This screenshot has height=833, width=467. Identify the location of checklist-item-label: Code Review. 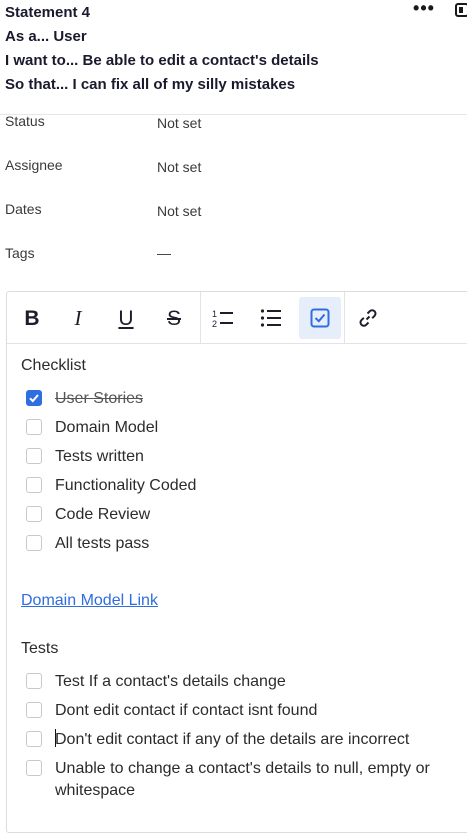
(255, 515).